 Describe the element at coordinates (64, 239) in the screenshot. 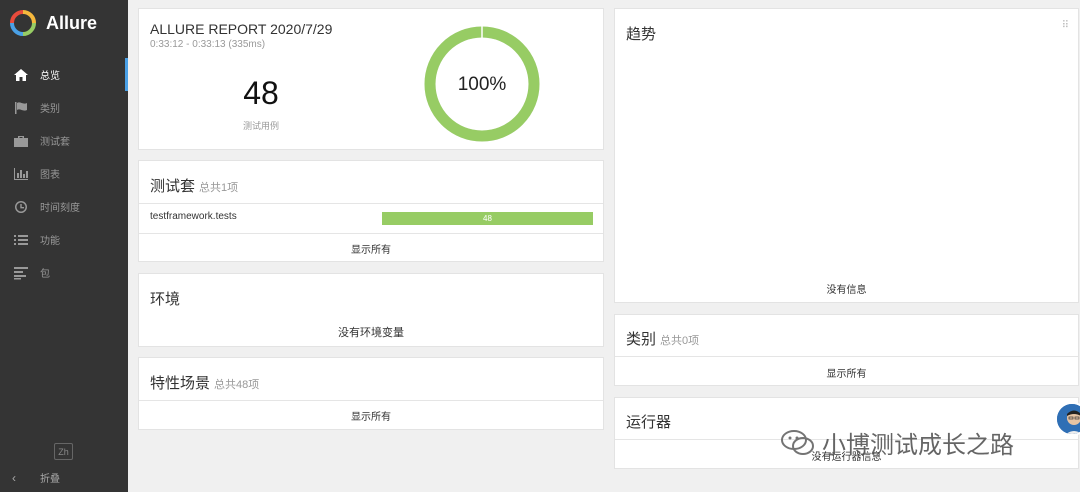

I see `sidebar-item-behaviors: 功能` at that location.